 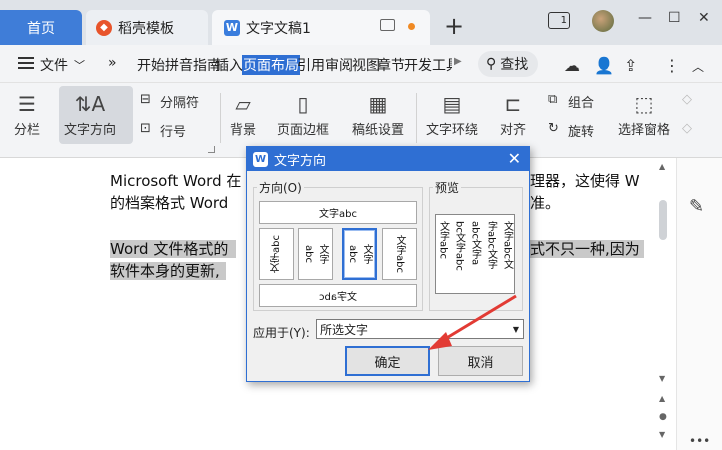 I want to click on doc-line-1b: 理器，这使得 W, so click(x=585, y=181).